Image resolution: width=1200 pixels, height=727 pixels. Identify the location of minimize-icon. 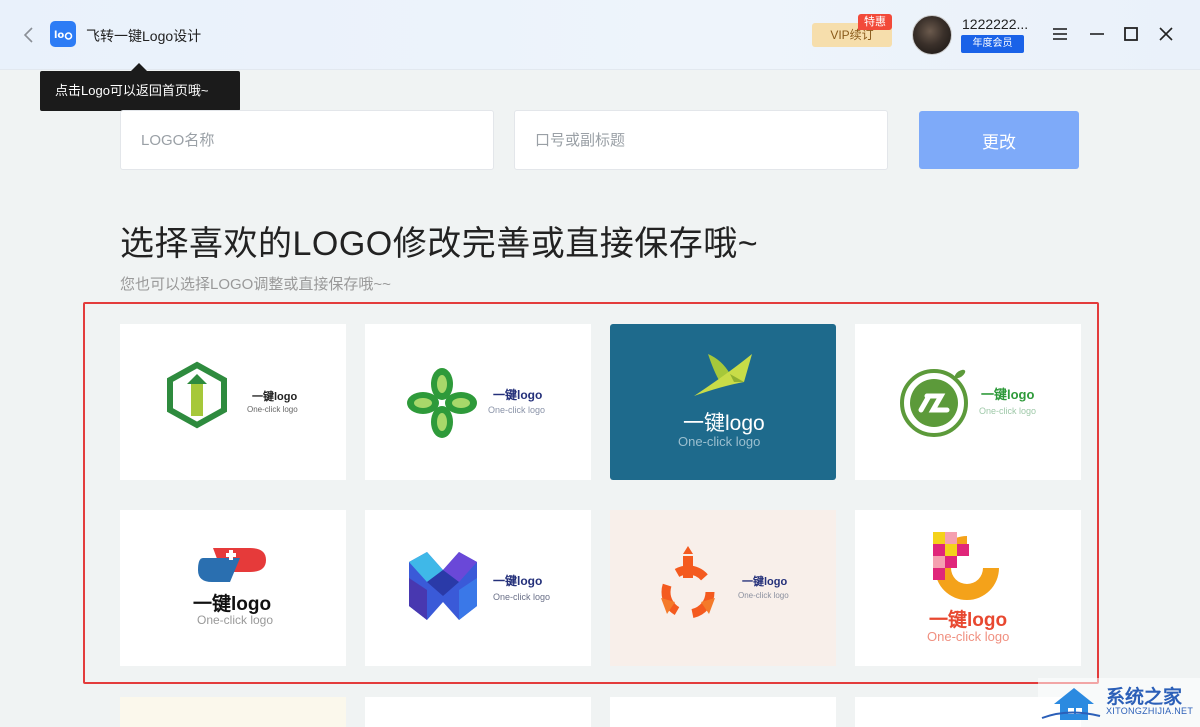
(1097, 34).